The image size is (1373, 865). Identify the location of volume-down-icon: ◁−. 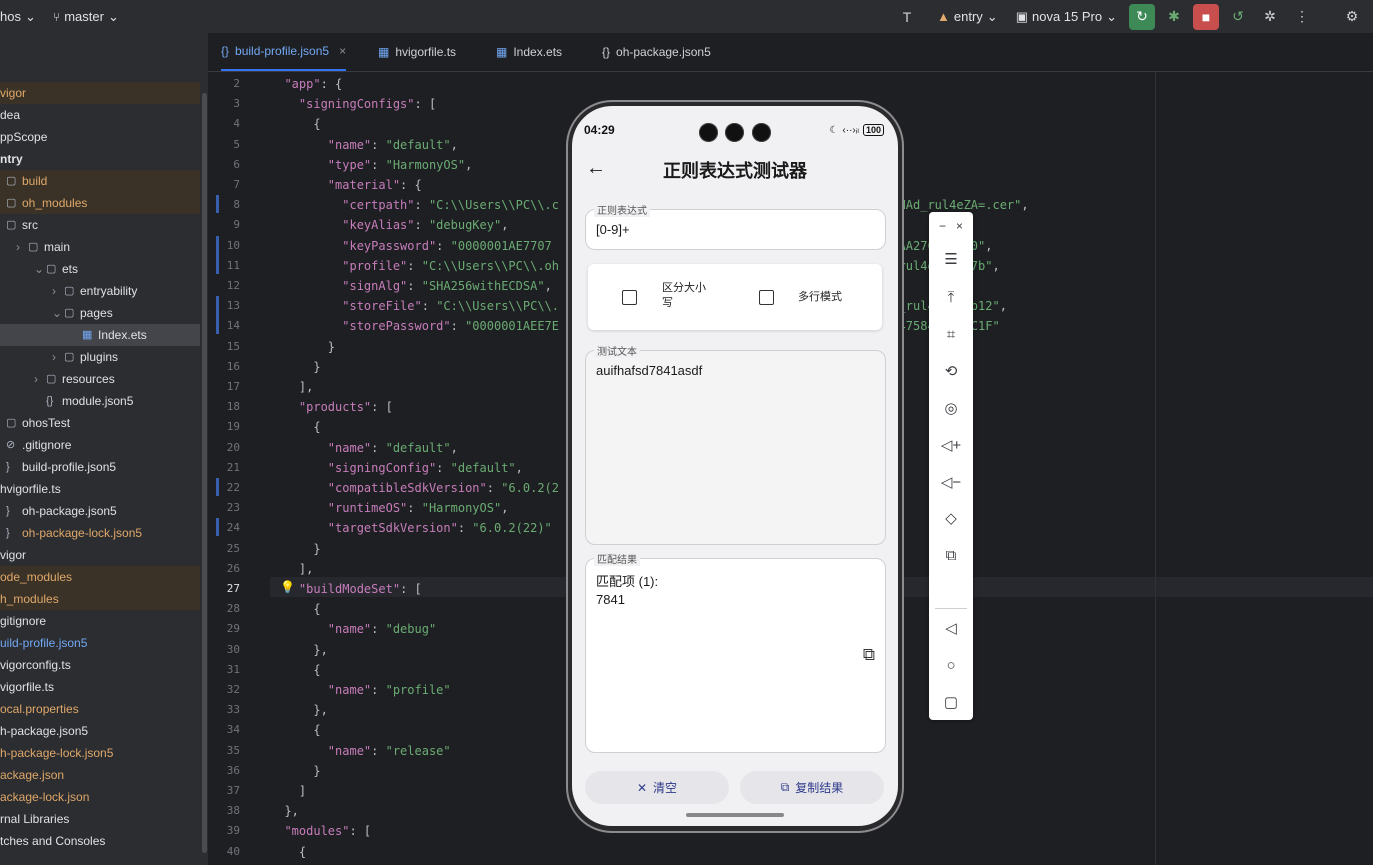
(951, 482).